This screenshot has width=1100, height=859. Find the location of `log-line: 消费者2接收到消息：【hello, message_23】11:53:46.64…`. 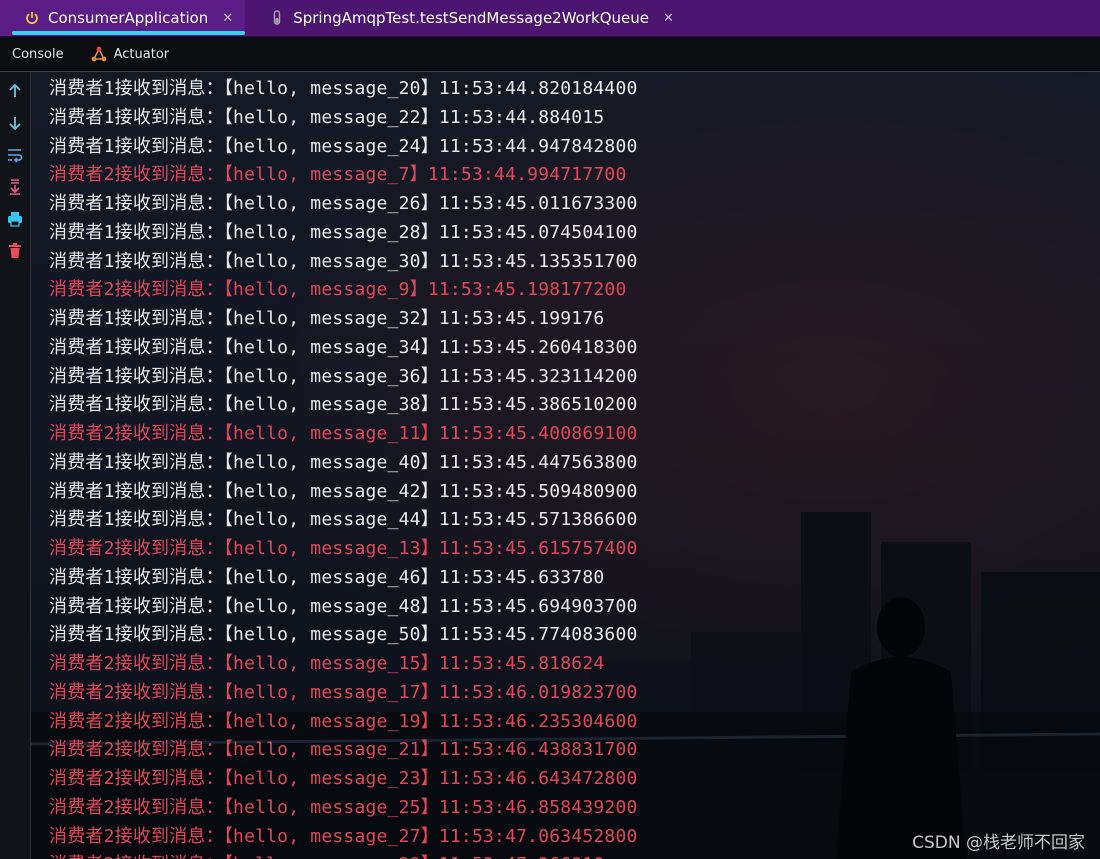

log-line: 消费者2接收到消息：【hello, message_23】11:53:46.64… is located at coordinates (343, 778).